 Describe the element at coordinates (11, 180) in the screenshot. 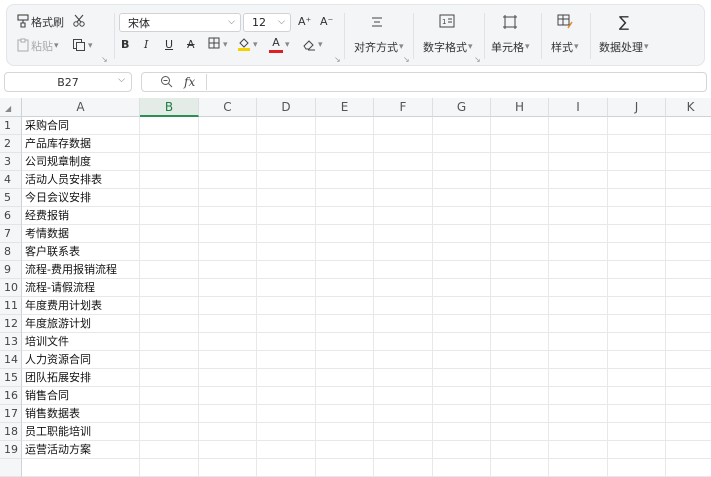

I see `row-header: 4` at that location.